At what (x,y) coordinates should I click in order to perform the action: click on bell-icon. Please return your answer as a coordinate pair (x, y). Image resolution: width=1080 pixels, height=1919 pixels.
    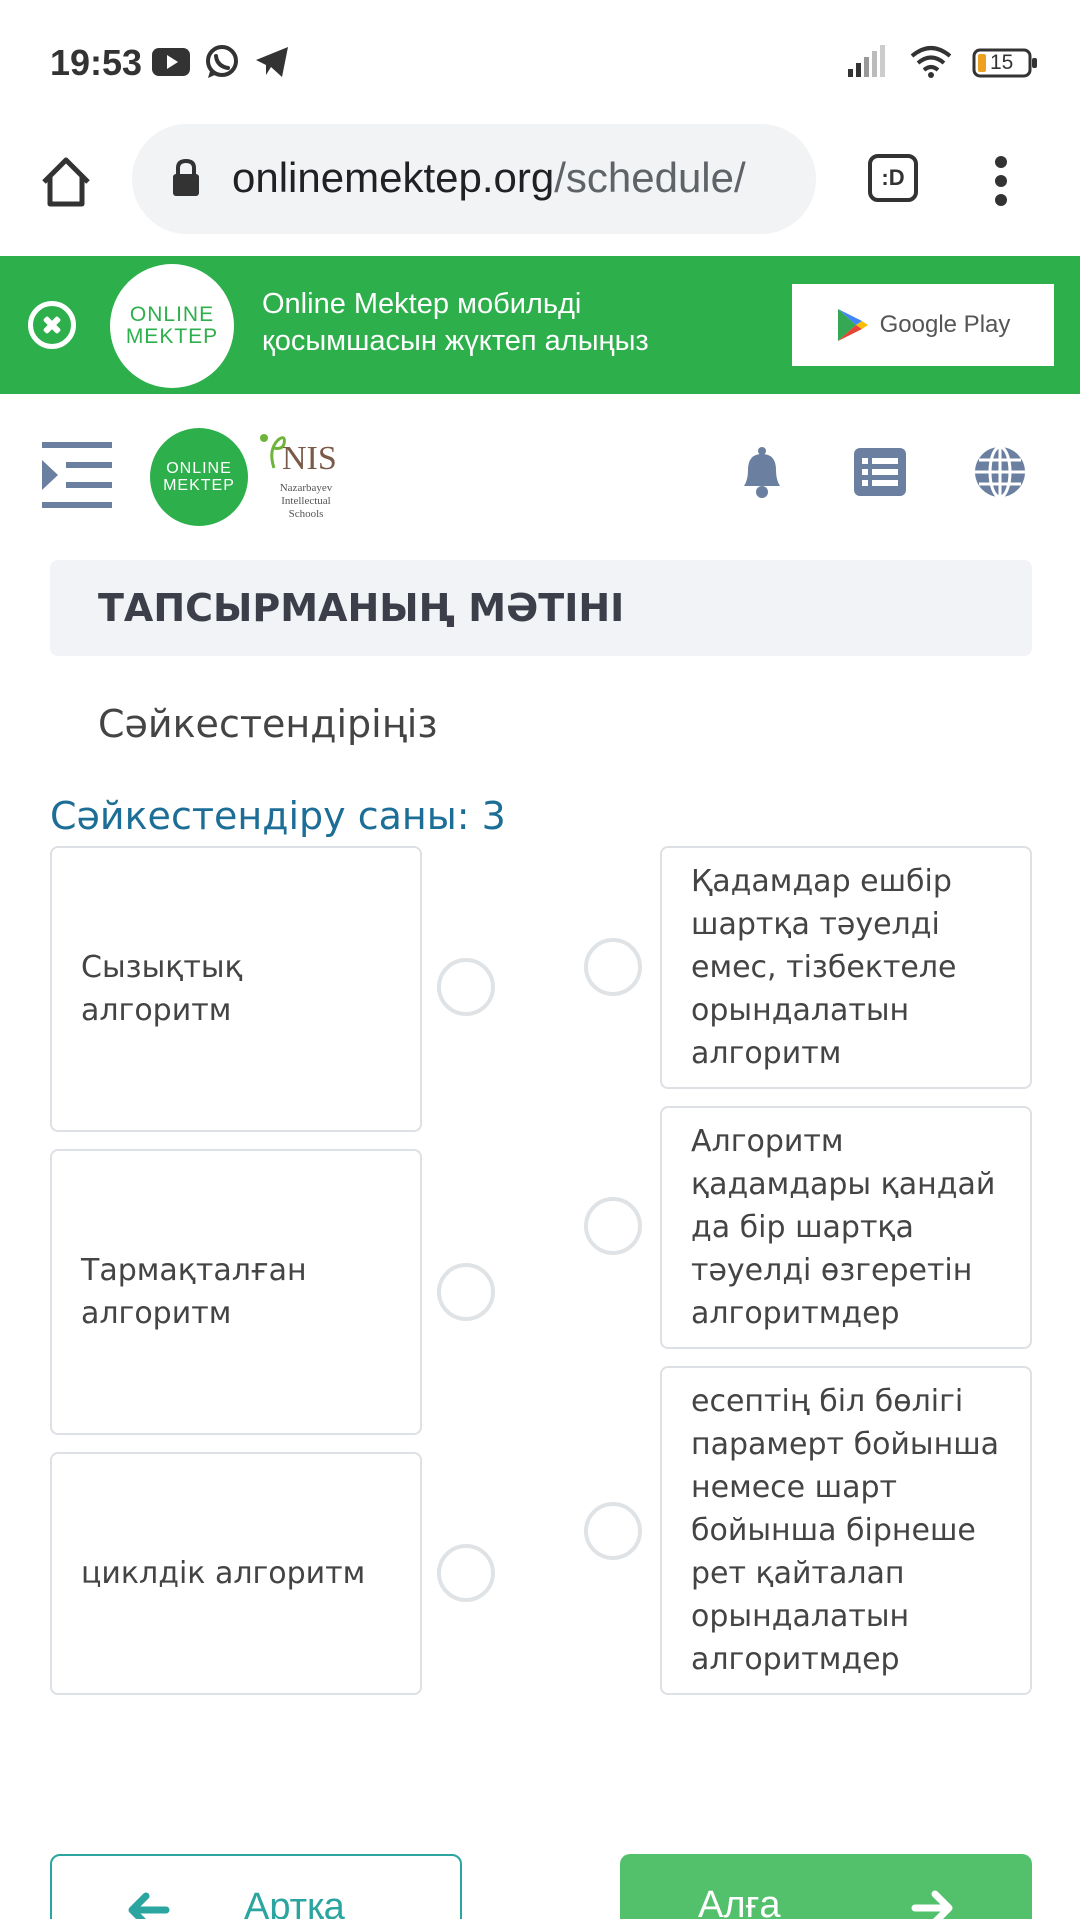
    Looking at the image, I should click on (762, 472).